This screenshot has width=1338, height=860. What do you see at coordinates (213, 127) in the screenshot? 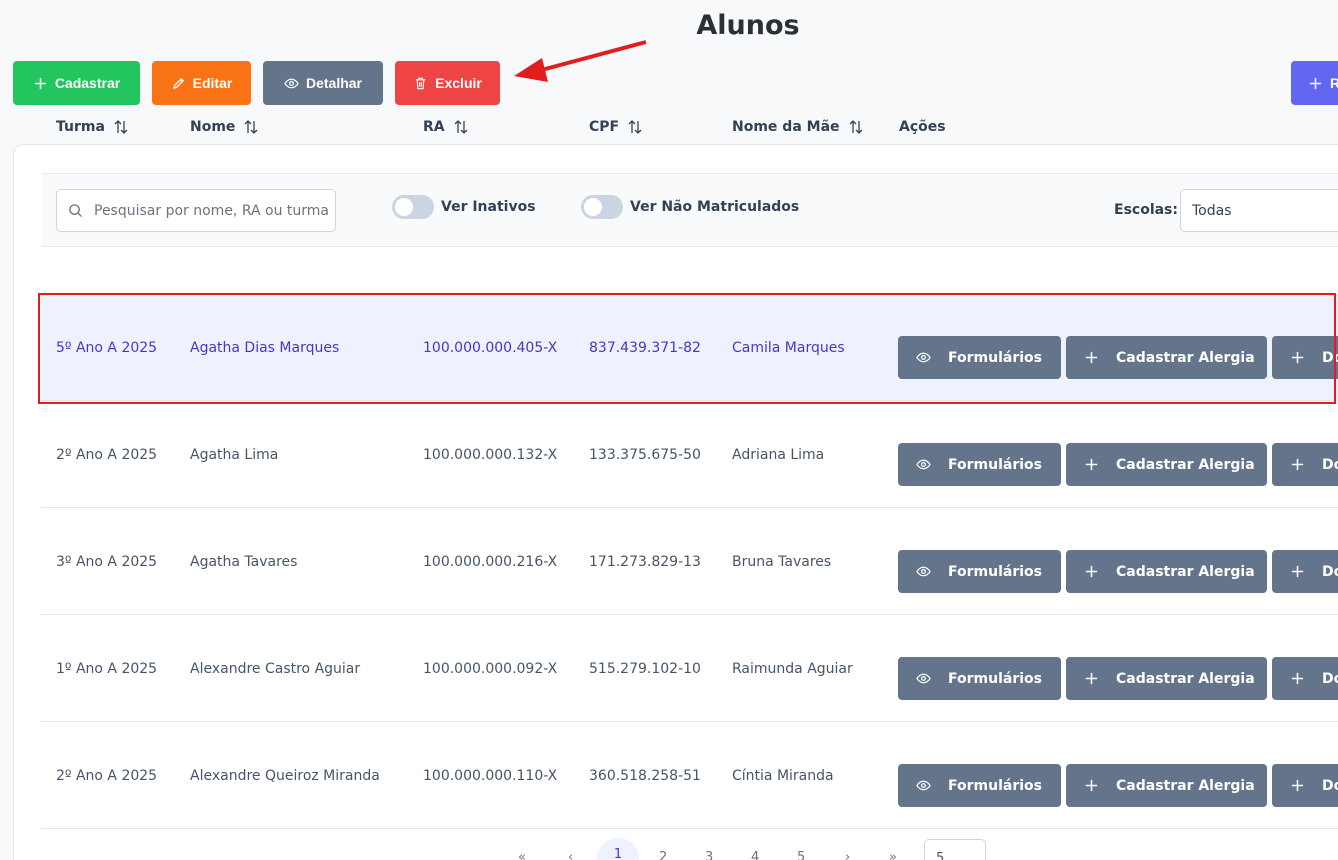
I see `column-label: Nome` at bounding box center [213, 127].